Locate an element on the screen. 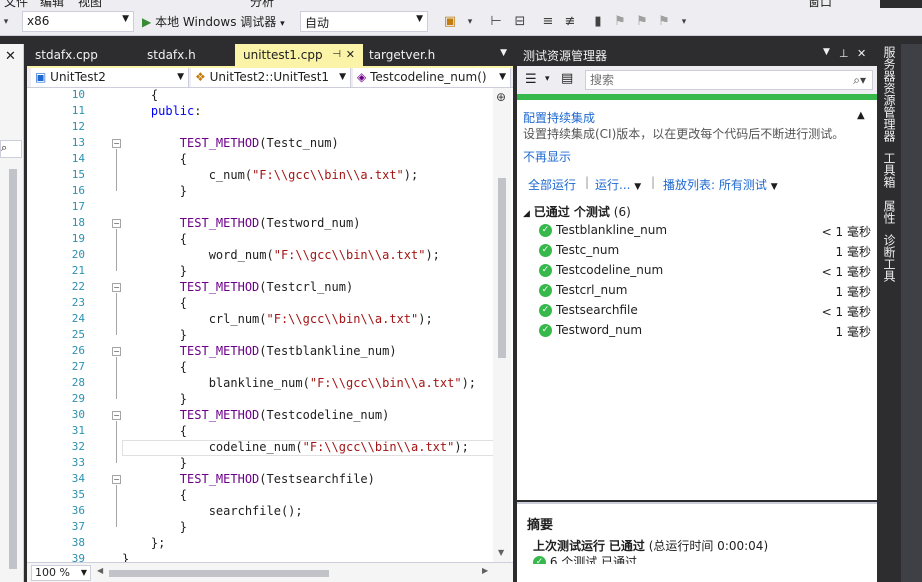  code-line: public: is located at coordinates (162, 111).